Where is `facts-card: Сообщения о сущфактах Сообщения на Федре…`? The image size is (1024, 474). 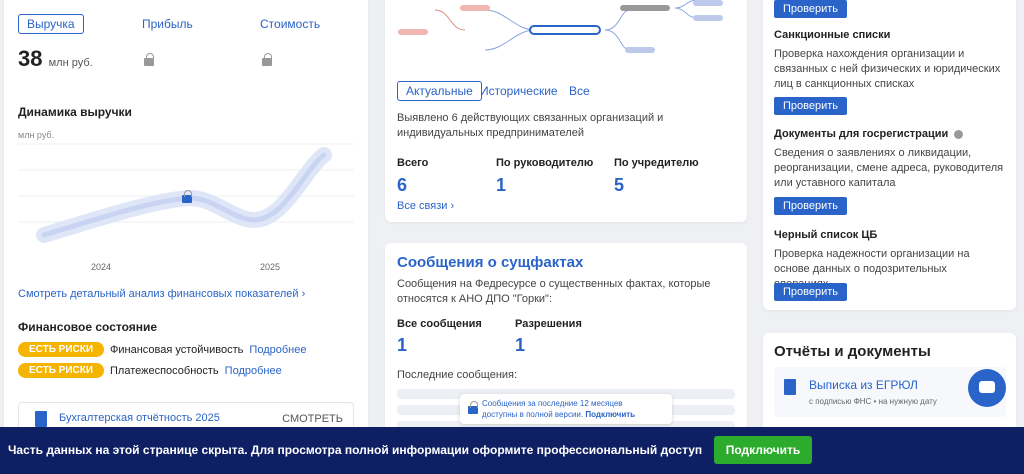 facts-card: Сообщения о сущфактах Сообщения на Федре… is located at coordinates (566, 343).